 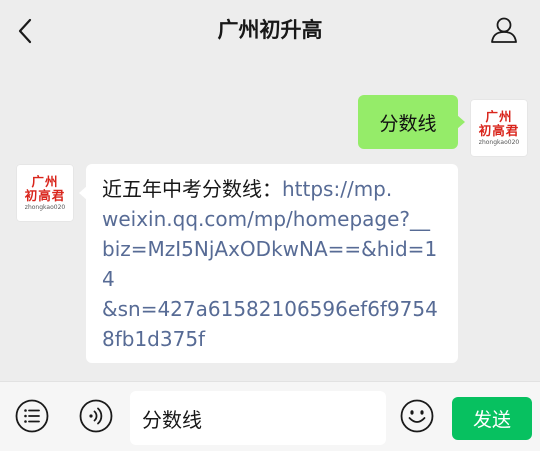 What do you see at coordinates (492, 418) in the screenshot?
I see `send-button: 发送` at bounding box center [492, 418].